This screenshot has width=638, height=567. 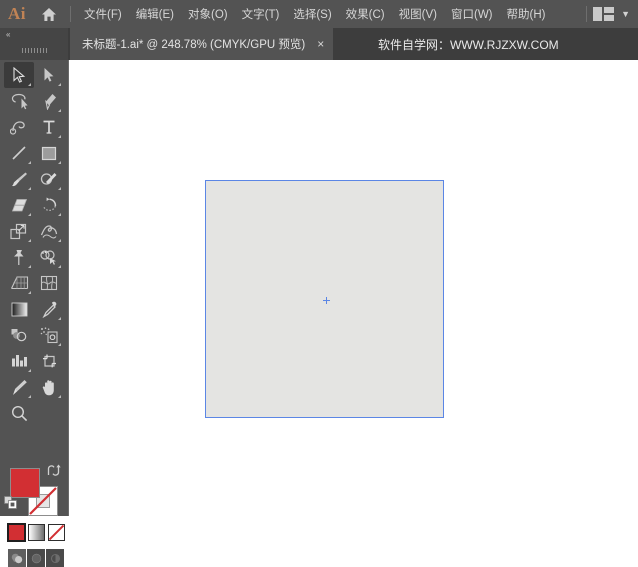 What do you see at coordinates (19, 413) in the screenshot?
I see `zoom-tool` at bounding box center [19, 413].